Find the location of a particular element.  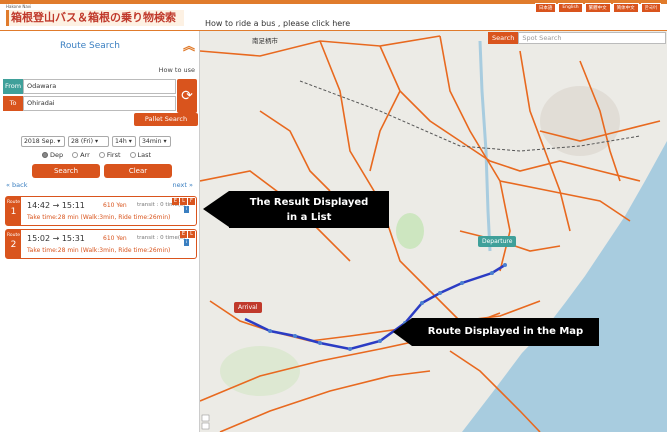

river is located at coordinates (485, 146).